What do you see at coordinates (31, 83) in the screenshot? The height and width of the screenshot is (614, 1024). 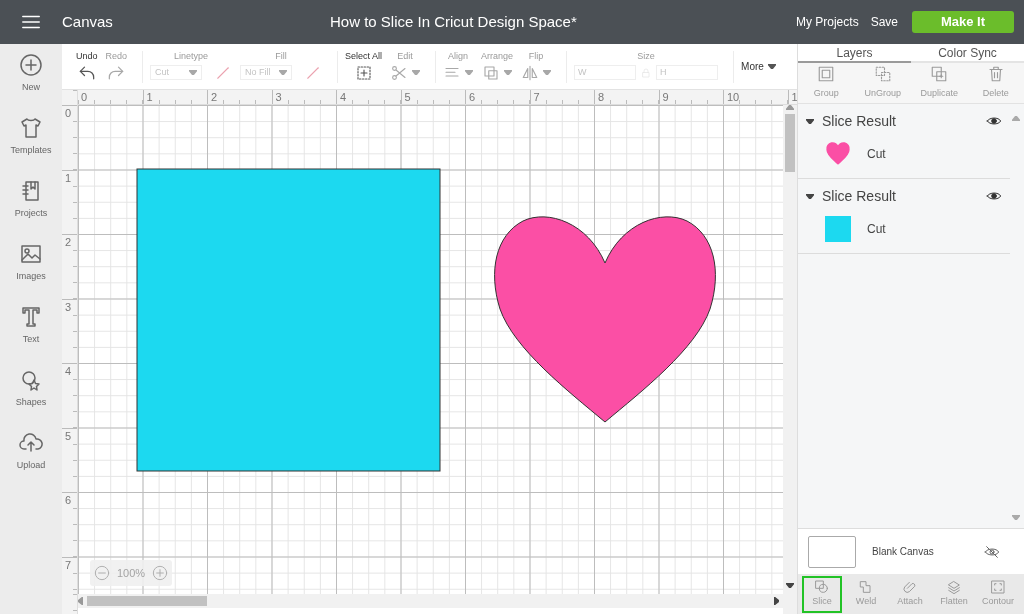 I see `sidebar-item: New` at bounding box center [31, 83].